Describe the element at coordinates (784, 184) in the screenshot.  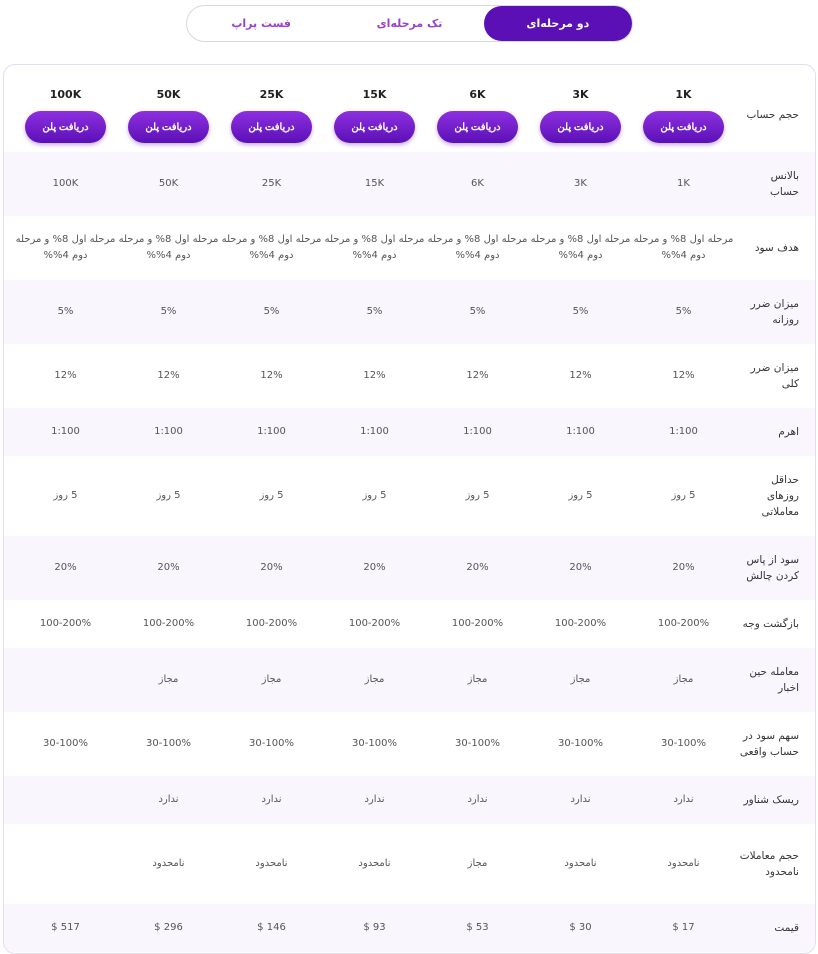
I see `row-label: بالانس حساب` at that location.